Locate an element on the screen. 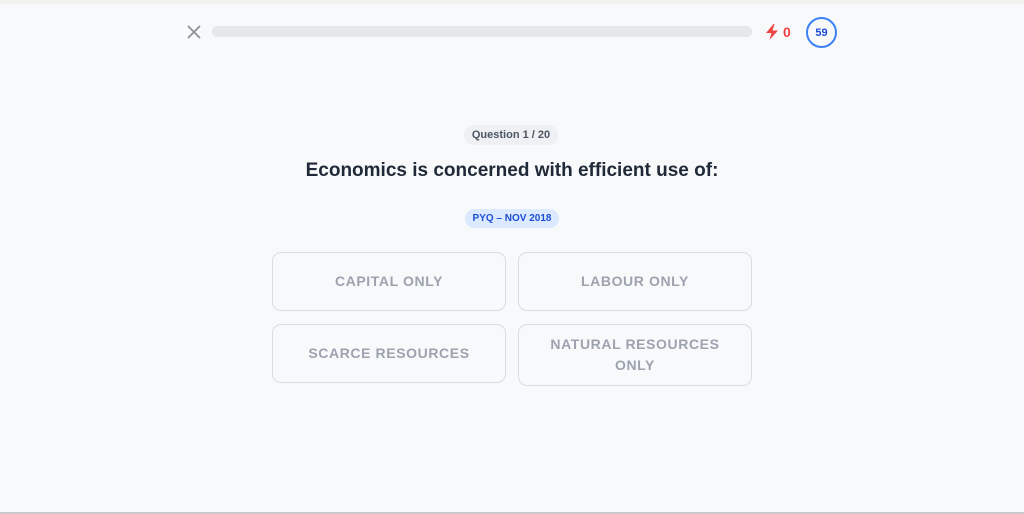 Image resolution: width=1024 pixels, height=514 pixels. streak-count: 0 is located at coordinates (787, 32).